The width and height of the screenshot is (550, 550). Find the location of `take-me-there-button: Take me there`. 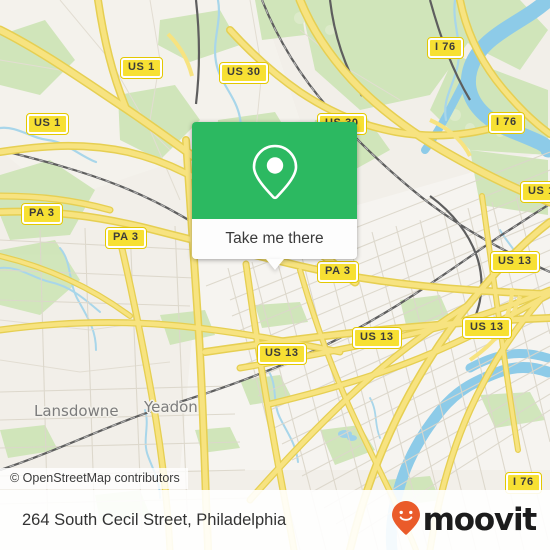

take-me-there-button: Take me there is located at coordinates (274, 244).